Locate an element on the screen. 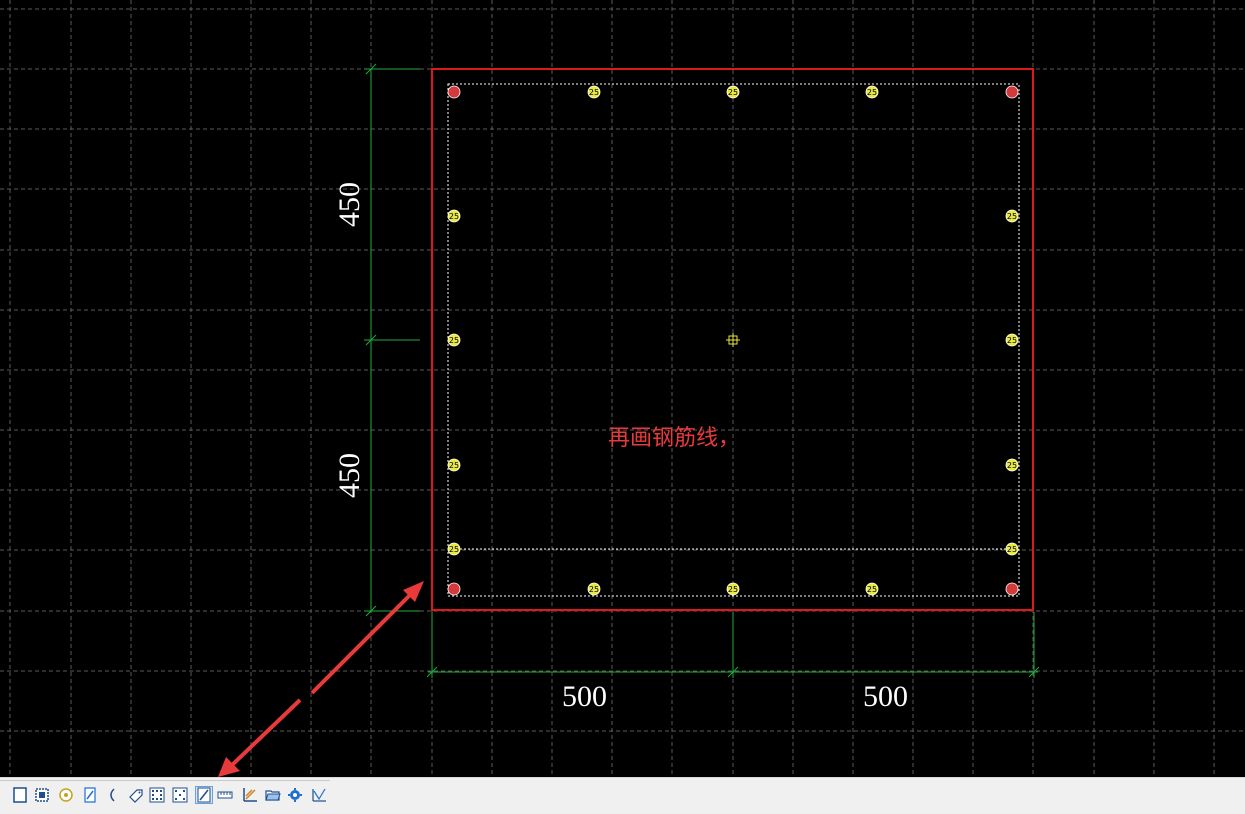 This screenshot has height=814, width=1245. dimension-label-bottom: 450 is located at coordinates (349, 475).